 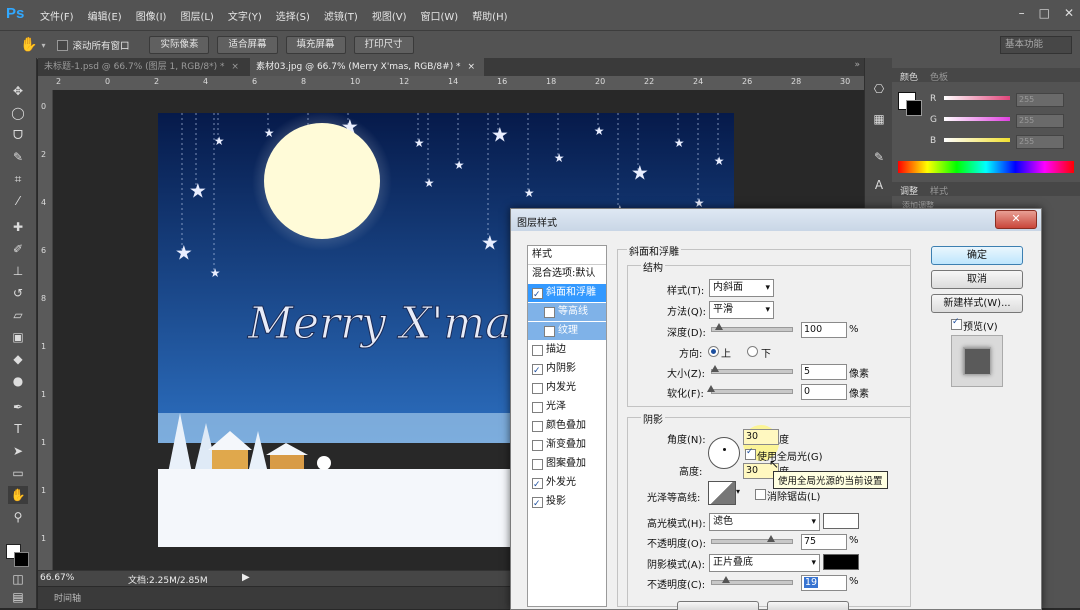 I want to click on styles-header: 样式, so click(x=567, y=255).